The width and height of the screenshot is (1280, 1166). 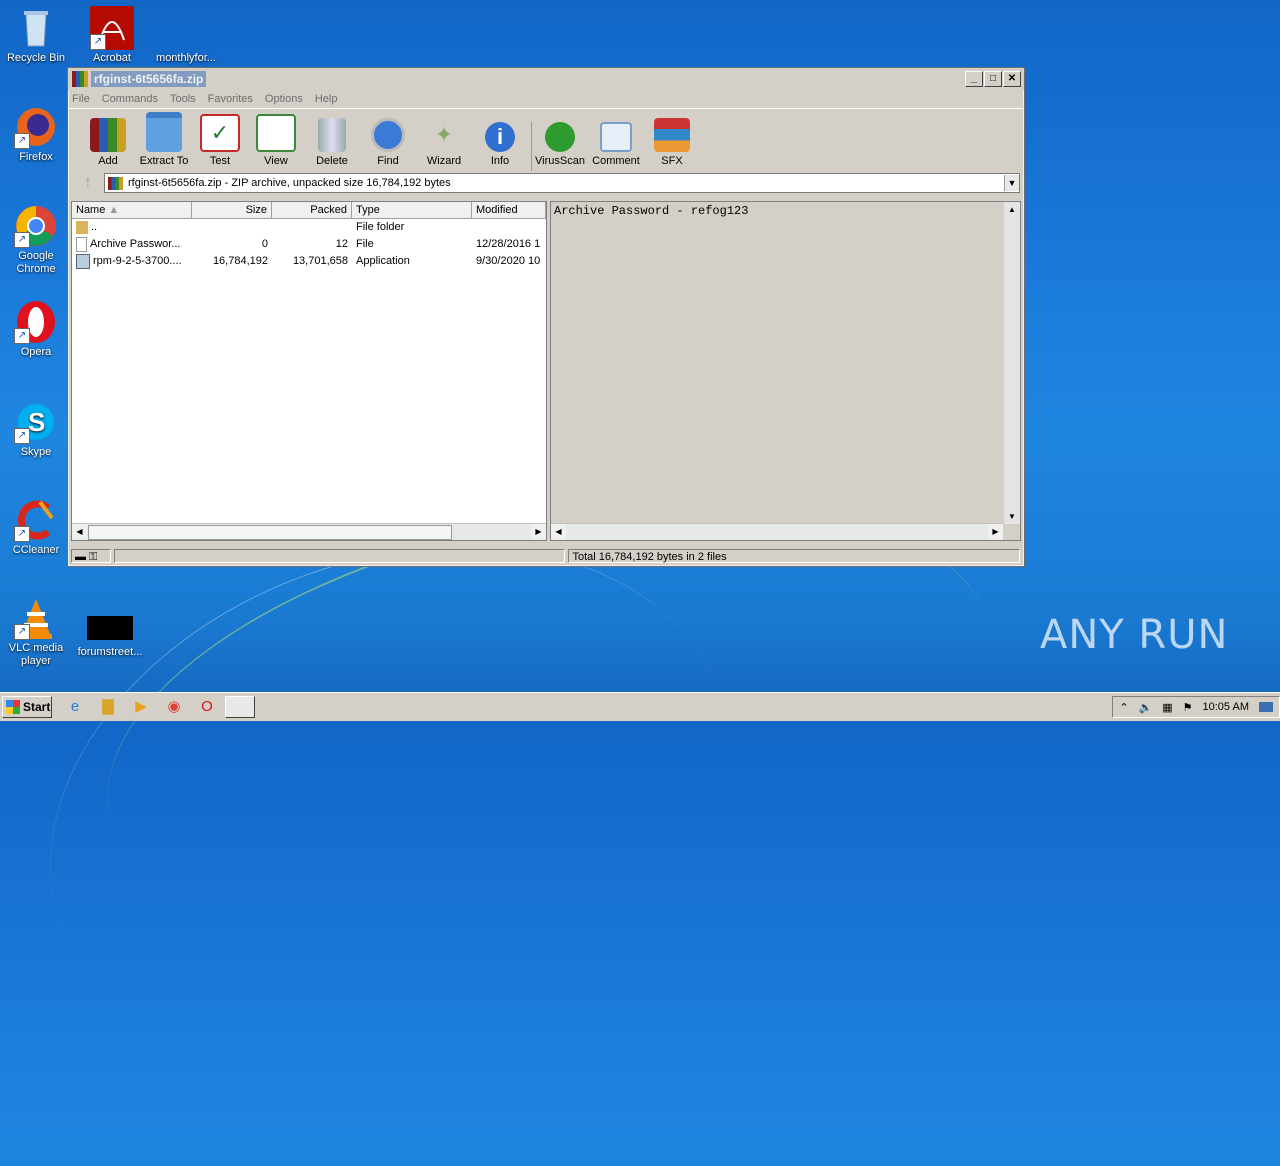 I want to click on scroll-up-icon: ▲, so click(x=1012, y=209).